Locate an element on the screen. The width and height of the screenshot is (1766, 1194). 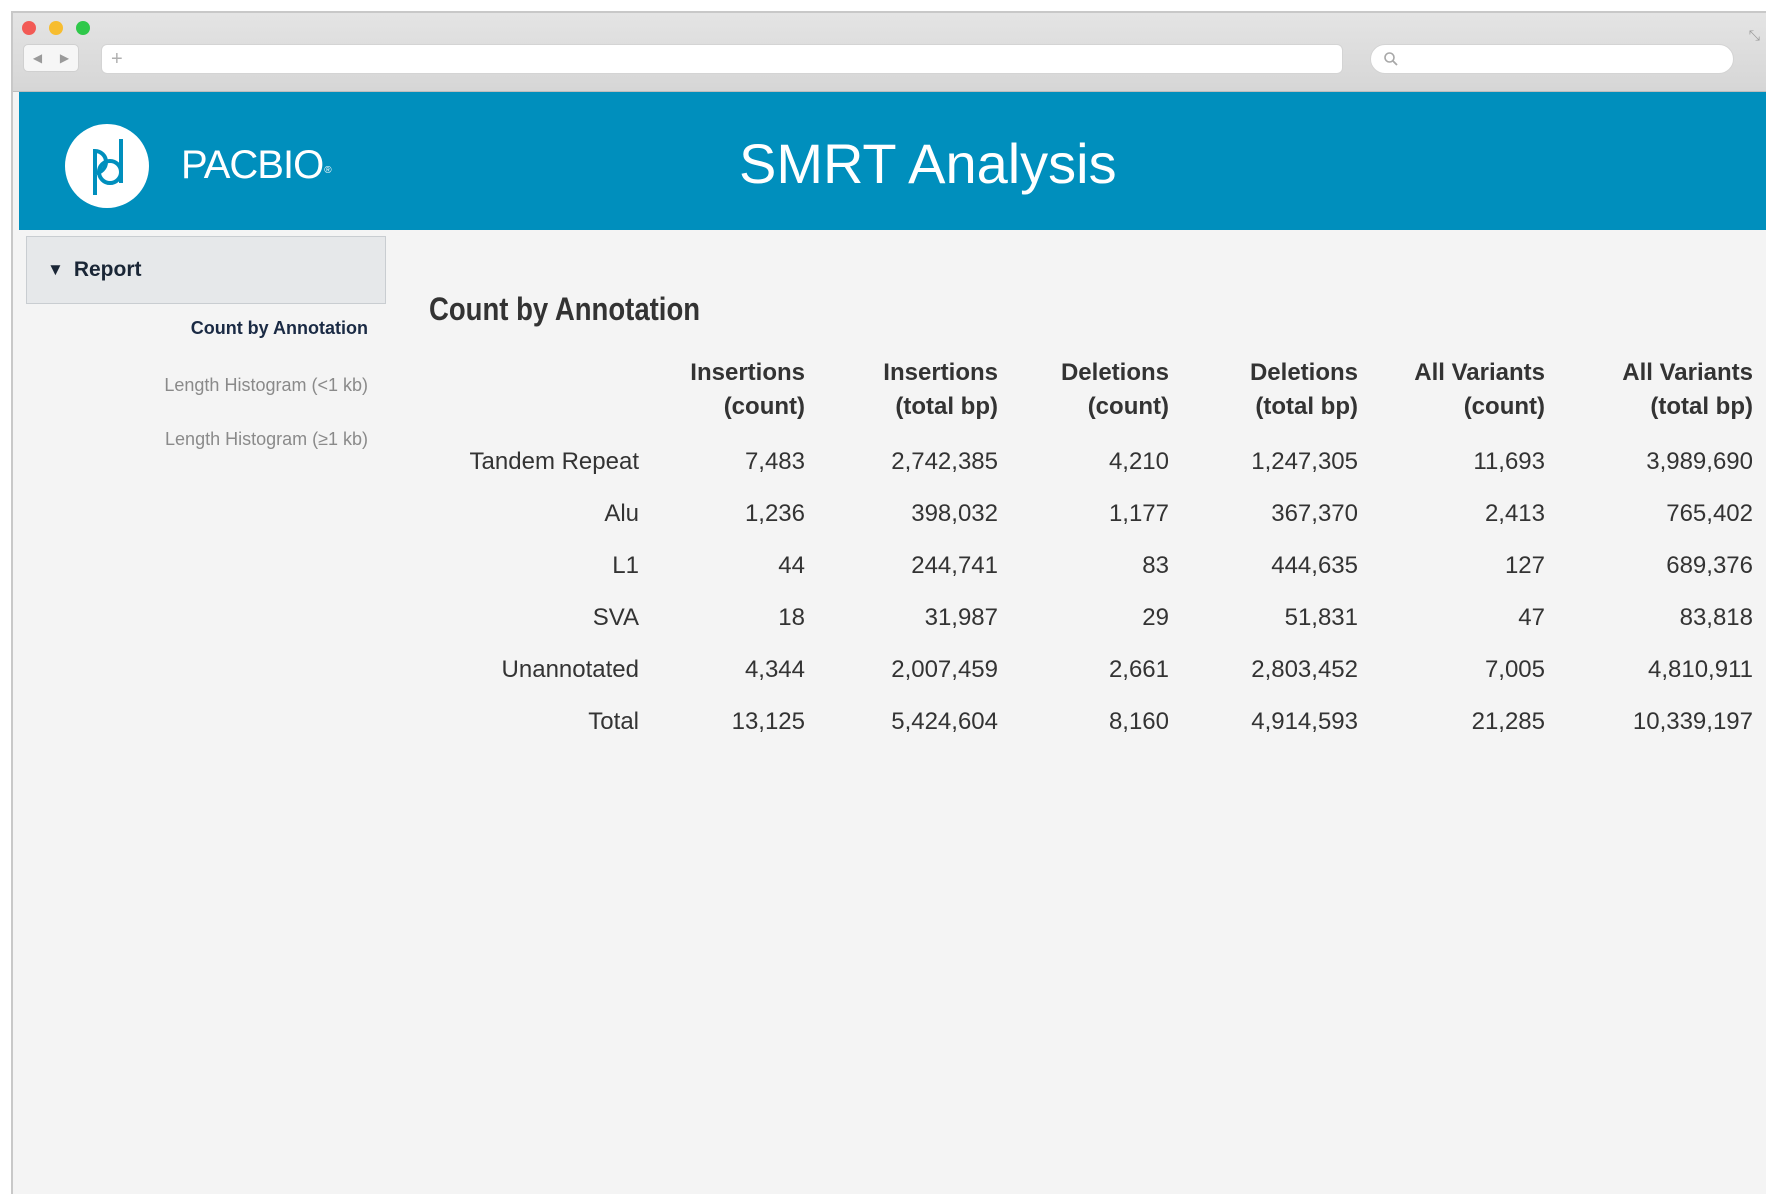
row-label: Total is located at coordinates (613, 721).